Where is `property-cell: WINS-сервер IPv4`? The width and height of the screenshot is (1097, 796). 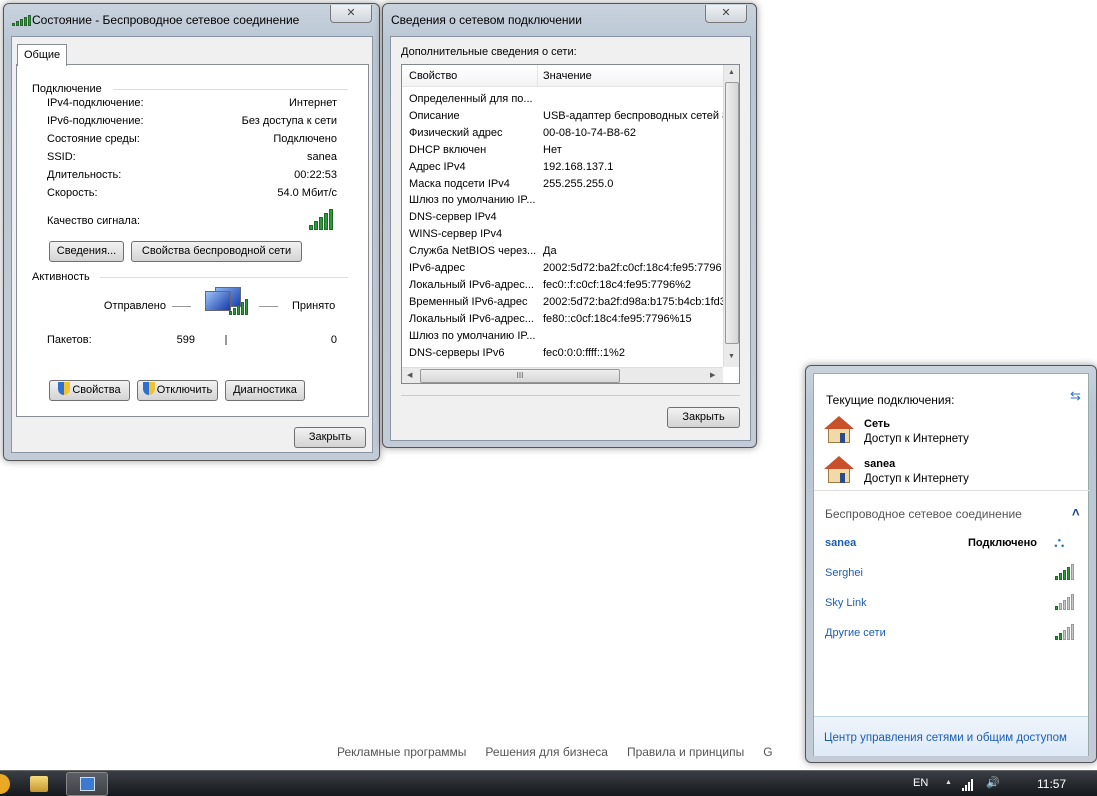 property-cell: WINS-сервер IPv4 is located at coordinates (456, 234).